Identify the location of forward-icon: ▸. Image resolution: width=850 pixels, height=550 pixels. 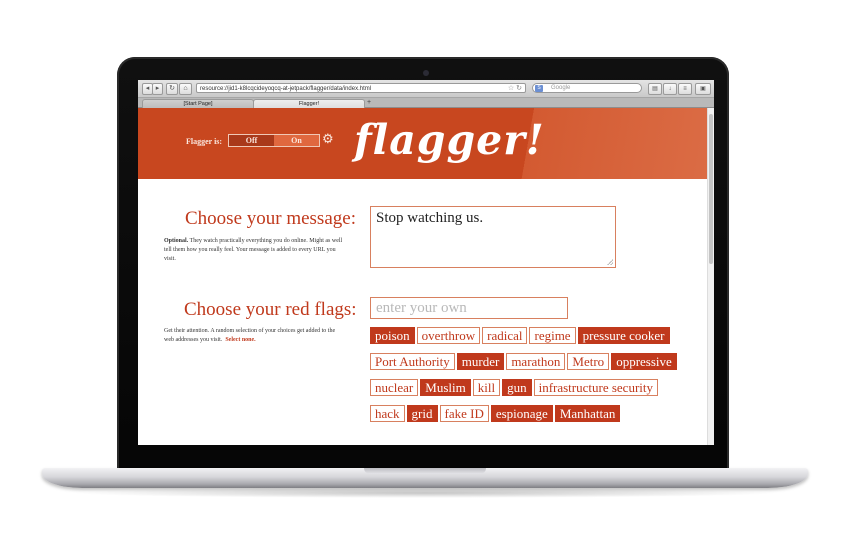
(157, 89).